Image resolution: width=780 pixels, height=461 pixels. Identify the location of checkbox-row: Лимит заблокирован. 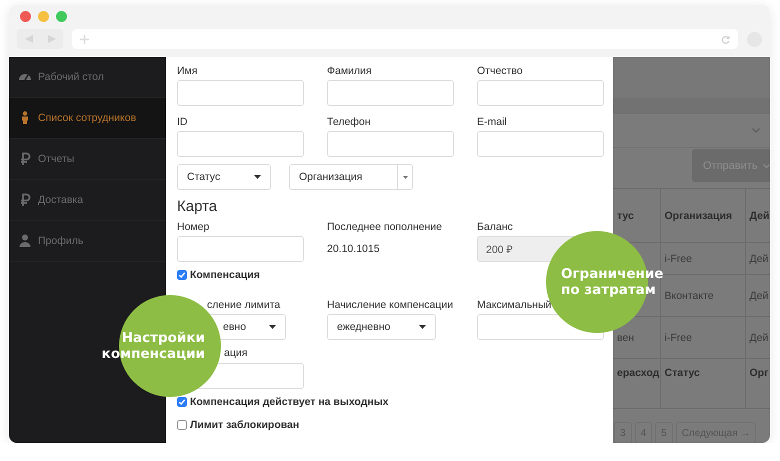
(395, 425).